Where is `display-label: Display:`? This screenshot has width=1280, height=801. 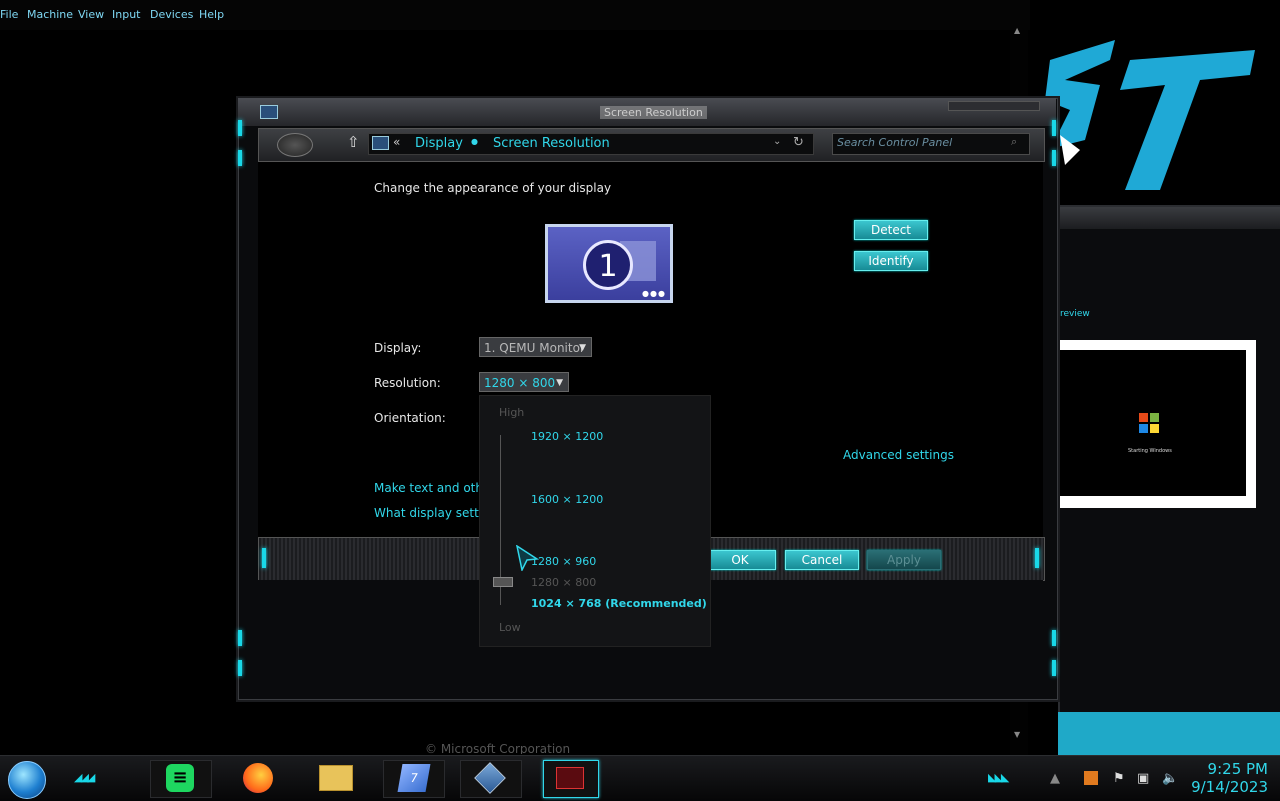
display-label: Display: is located at coordinates (398, 348).